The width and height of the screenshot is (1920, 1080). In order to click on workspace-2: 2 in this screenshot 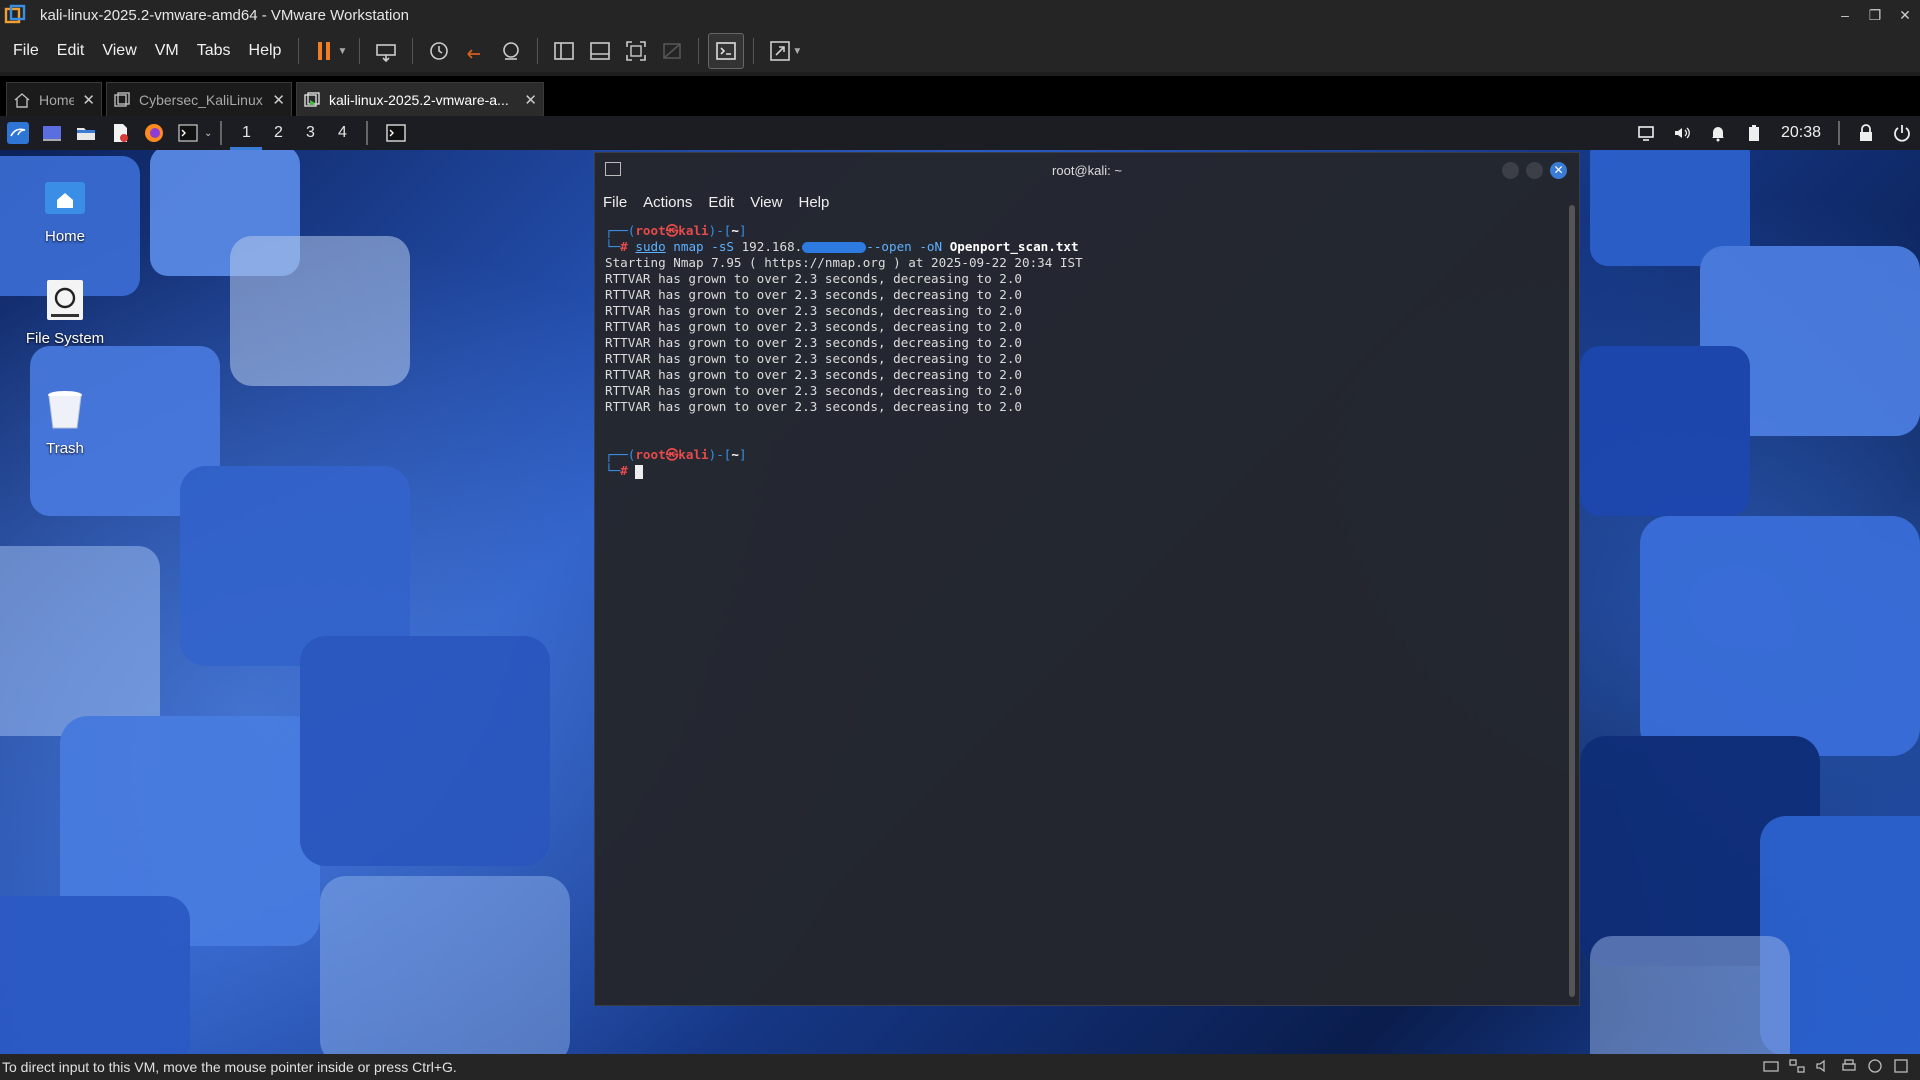, I will do `click(278, 133)`.